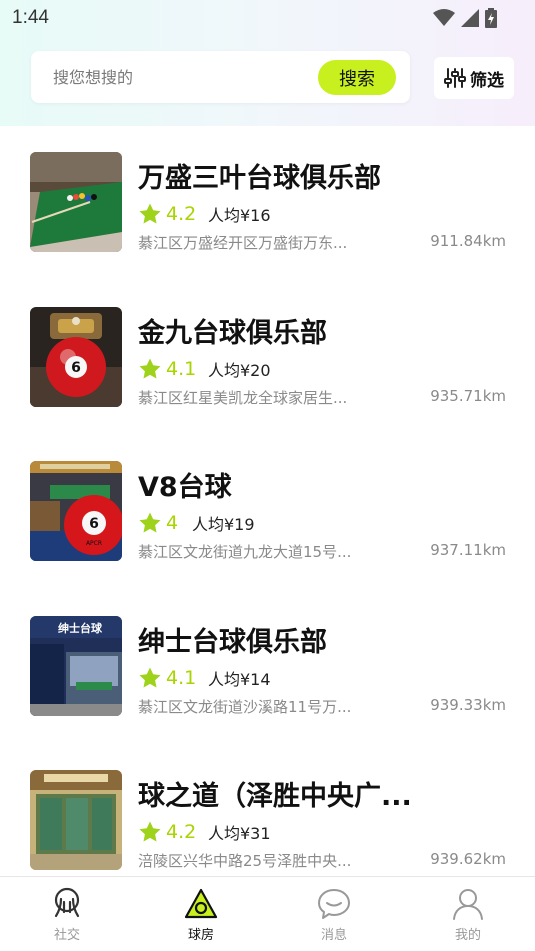  What do you see at coordinates (239, 679) in the screenshot?
I see `price-per-person: 人均¥14` at bounding box center [239, 679].